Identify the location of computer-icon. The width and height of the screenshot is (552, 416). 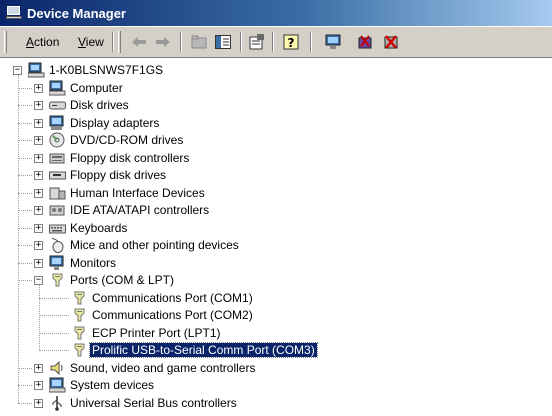
(36, 70).